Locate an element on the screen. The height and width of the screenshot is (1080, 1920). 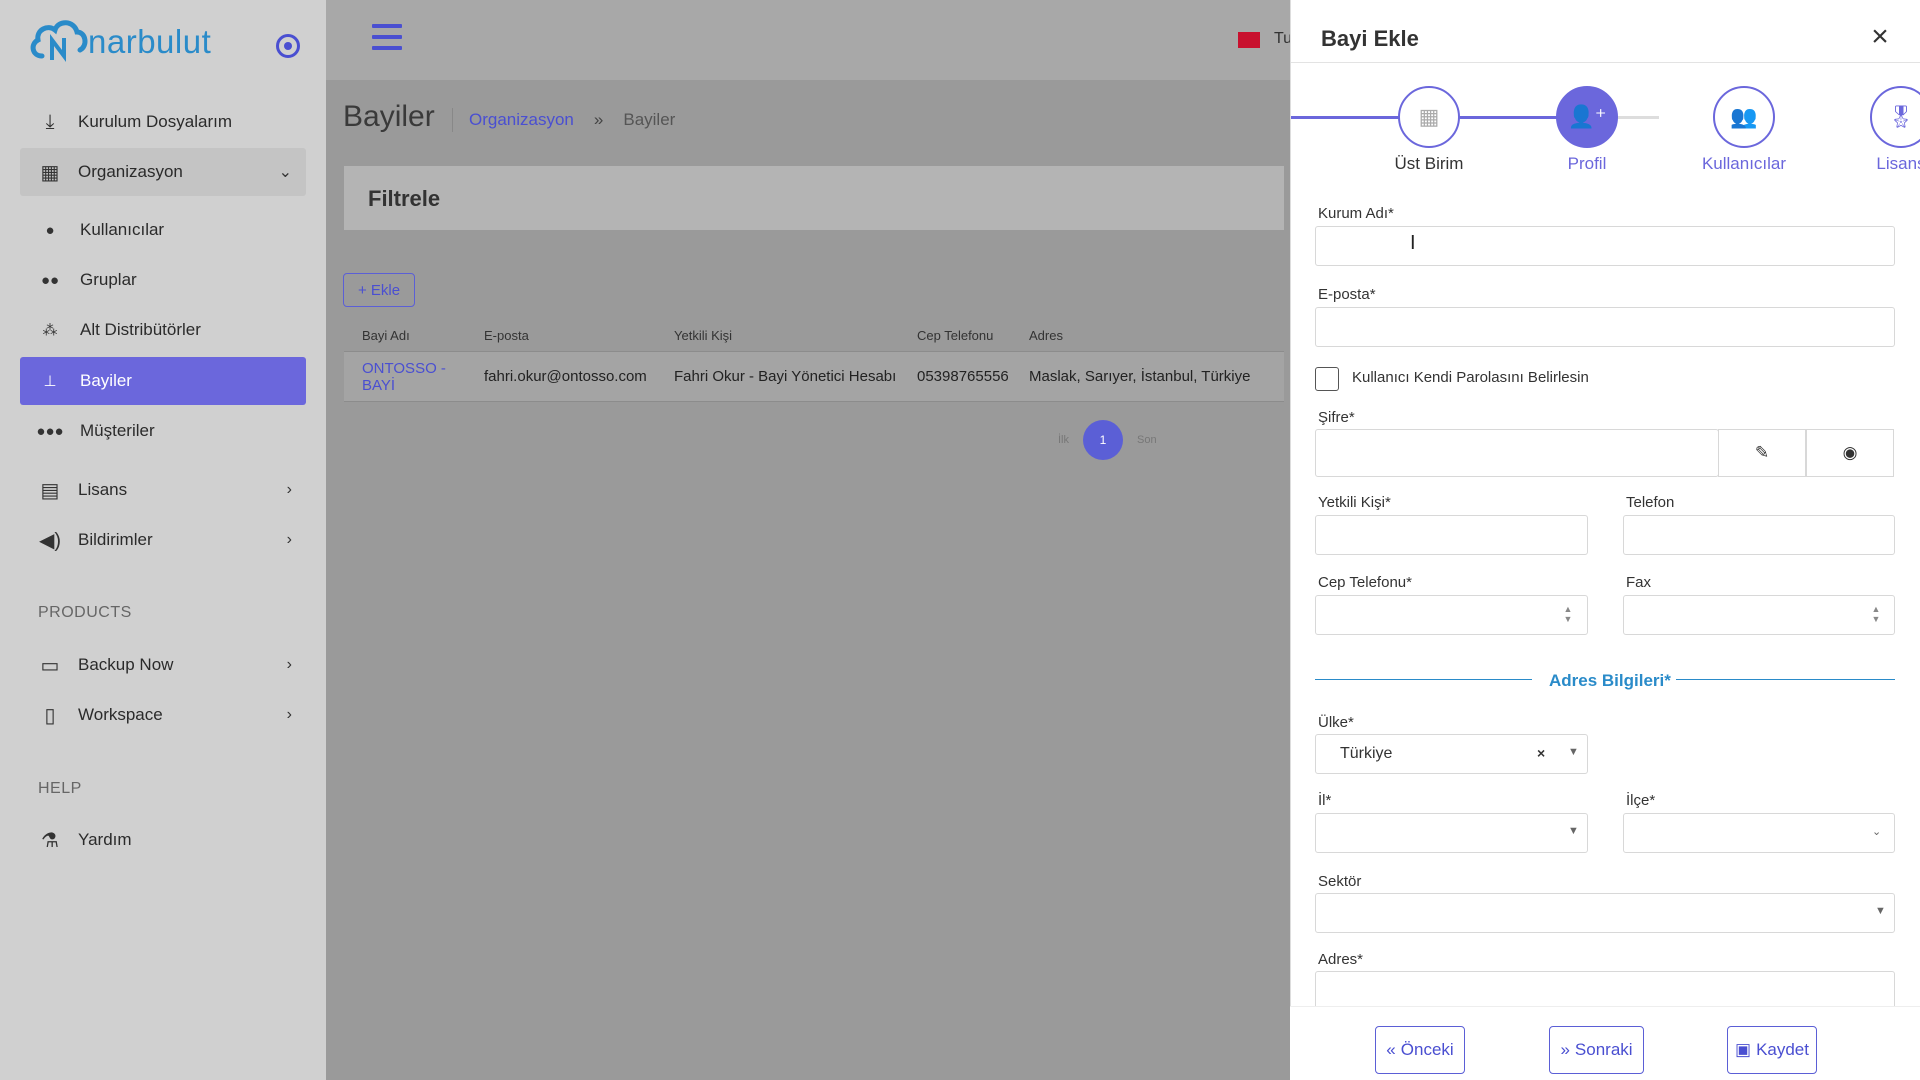
column-header: Cep Telefonu is located at coordinates (965, 335).